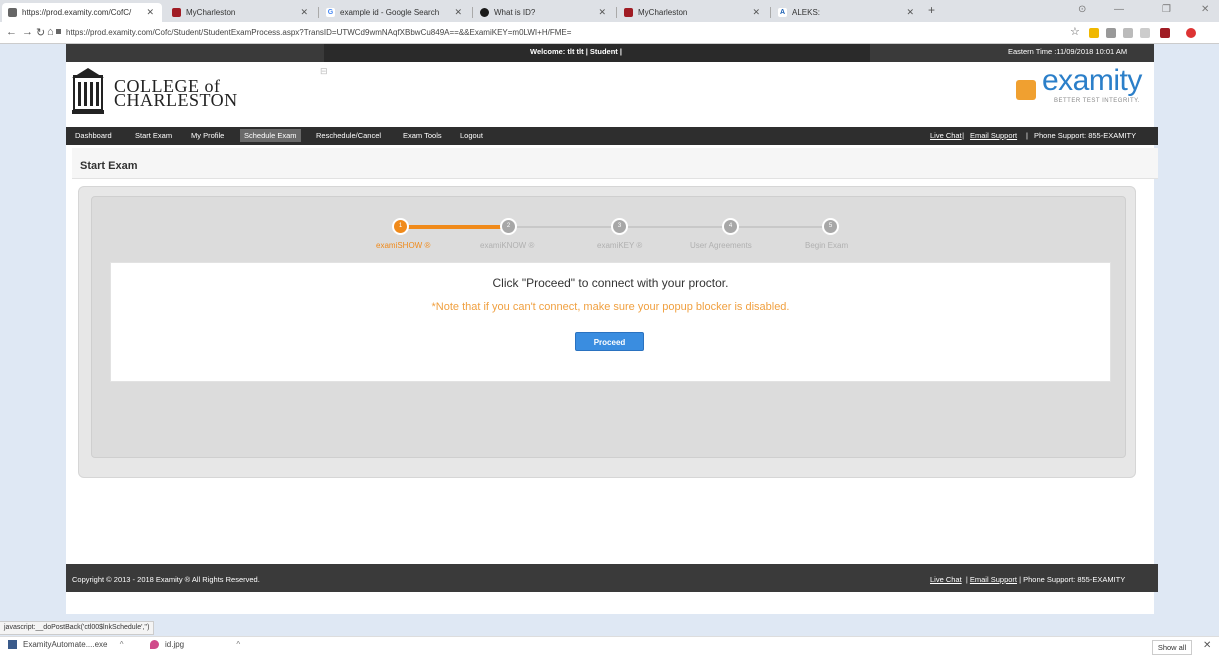 Image resolution: width=1219 pixels, height=657 pixels. Describe the element at coordinates (58, 31) in the screenshot. I see `lock-icon` at that location.